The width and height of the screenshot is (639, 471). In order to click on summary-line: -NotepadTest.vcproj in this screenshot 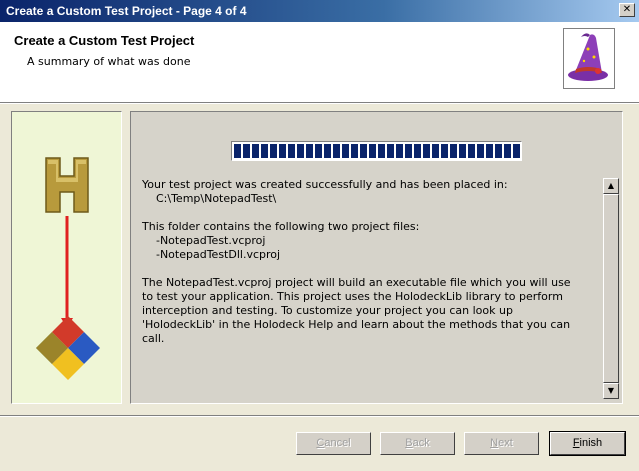, I will do `click(204, 240)`.